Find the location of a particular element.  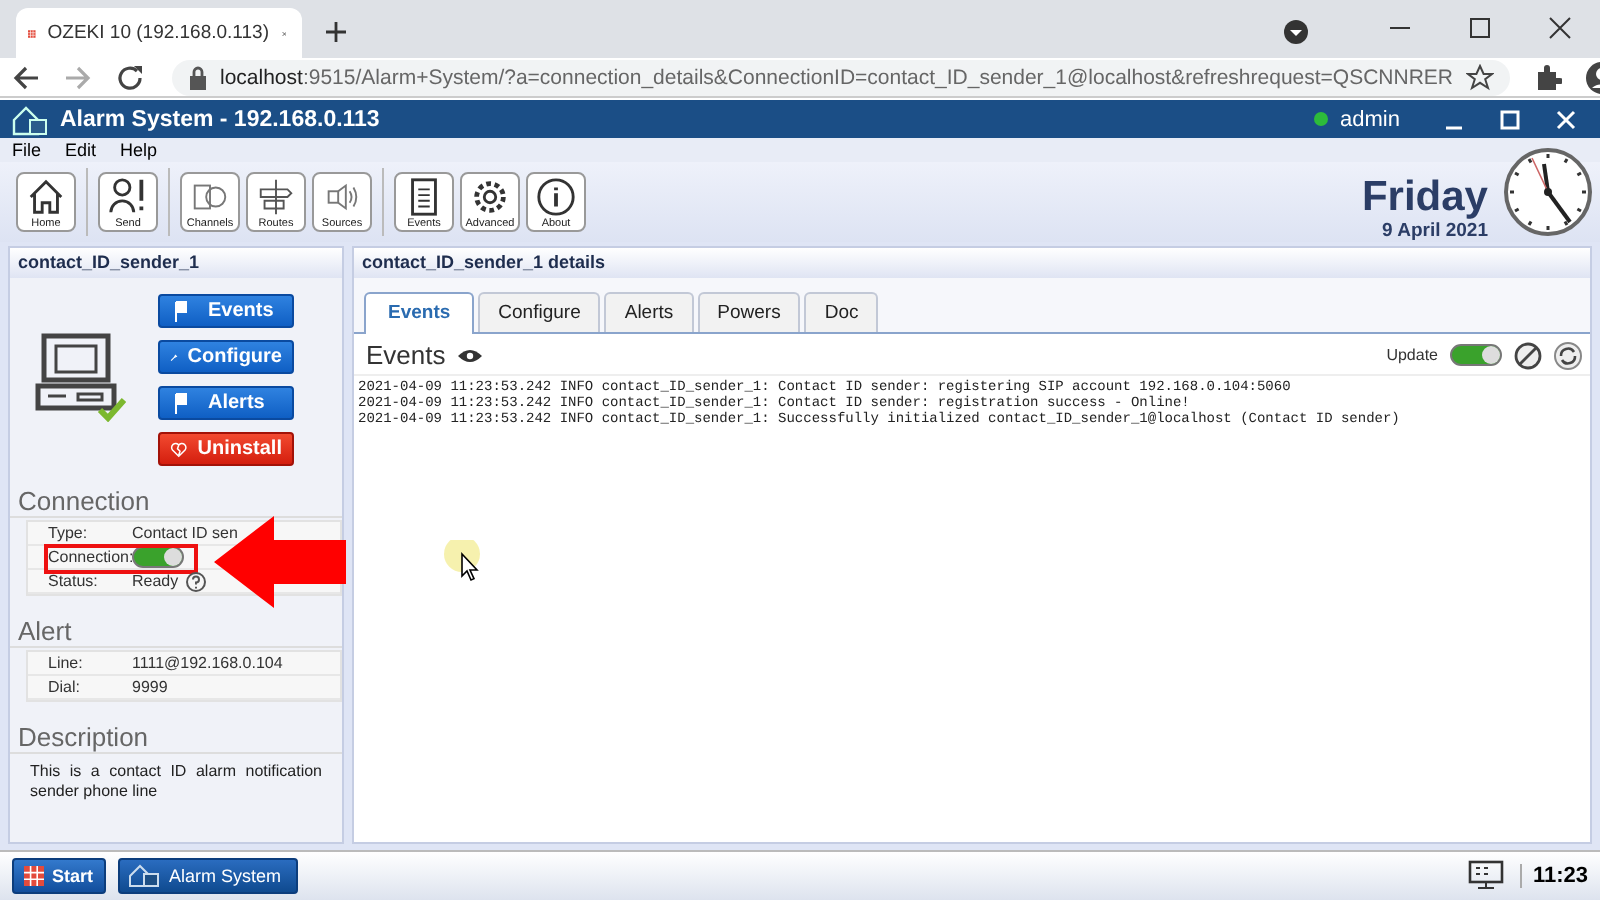

action-button: Configure is located at coordinates (226, 357).